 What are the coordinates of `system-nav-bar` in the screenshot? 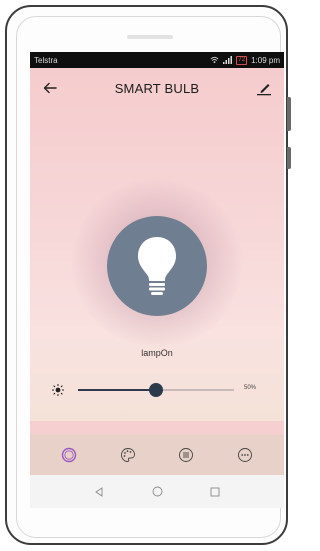 It's located at (157, 491).